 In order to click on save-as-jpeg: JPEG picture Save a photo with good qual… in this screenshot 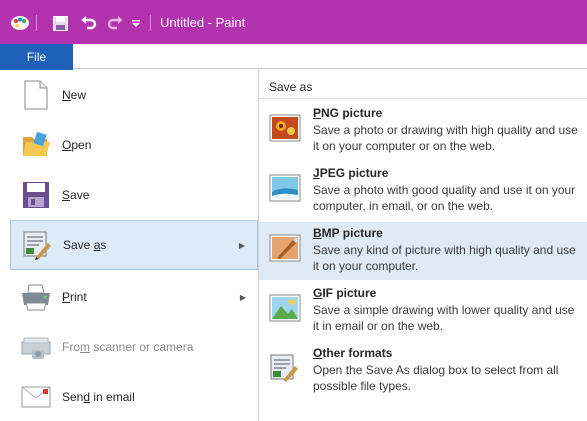, I will do `click(423, 191)`.